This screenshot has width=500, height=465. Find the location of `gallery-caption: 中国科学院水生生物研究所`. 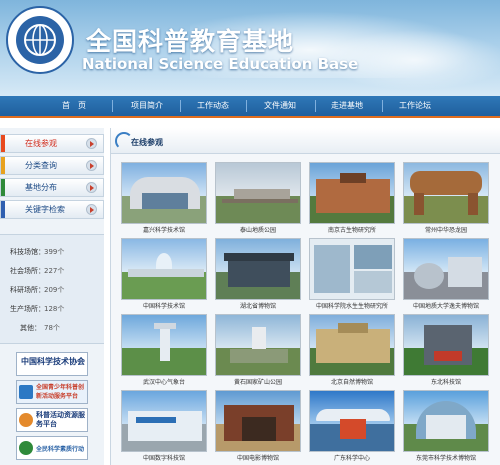

gallery-caption: 中国科学院水生生物研究所 is located at coordinates (352, 305).